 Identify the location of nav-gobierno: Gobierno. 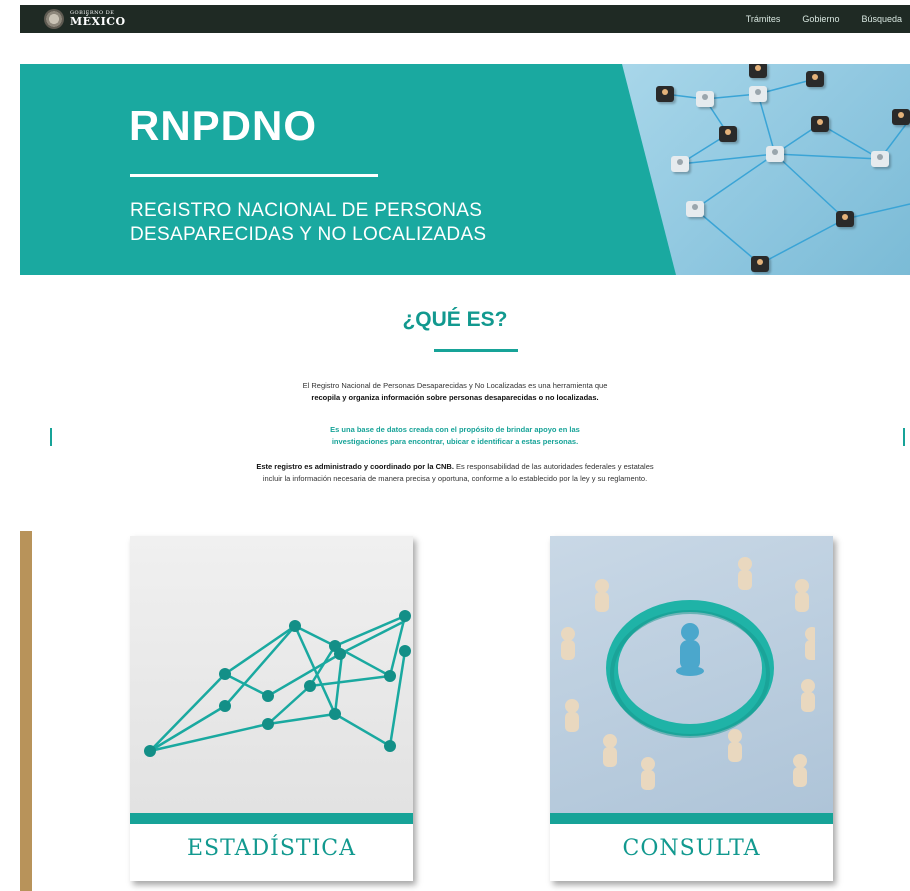
(820, 19).